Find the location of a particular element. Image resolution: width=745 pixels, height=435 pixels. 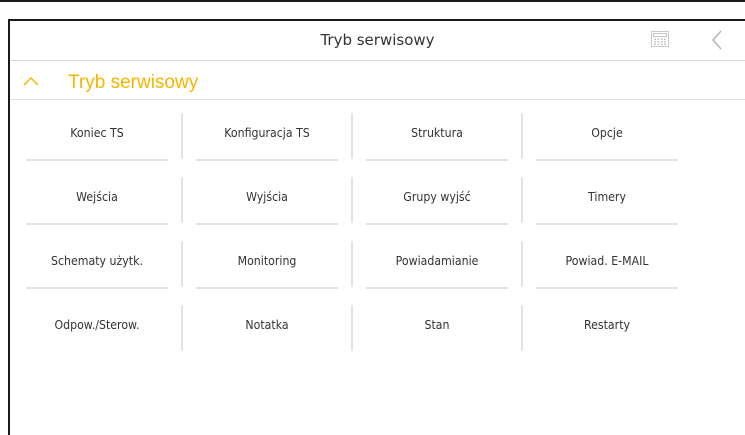

menu-item-powiad-email: Powiad. E-MAIL is located at coordinates (607, 265).